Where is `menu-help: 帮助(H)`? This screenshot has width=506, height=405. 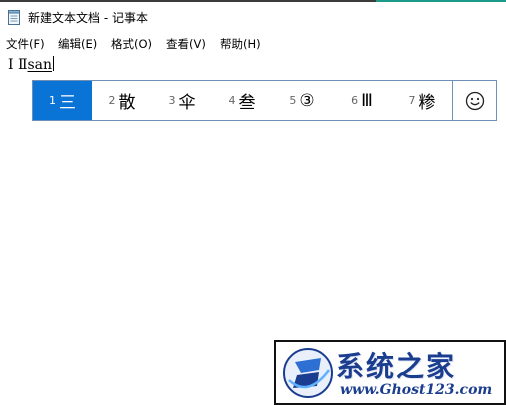 menu-help: 帮助(H) is located at coordinates (240, 44).